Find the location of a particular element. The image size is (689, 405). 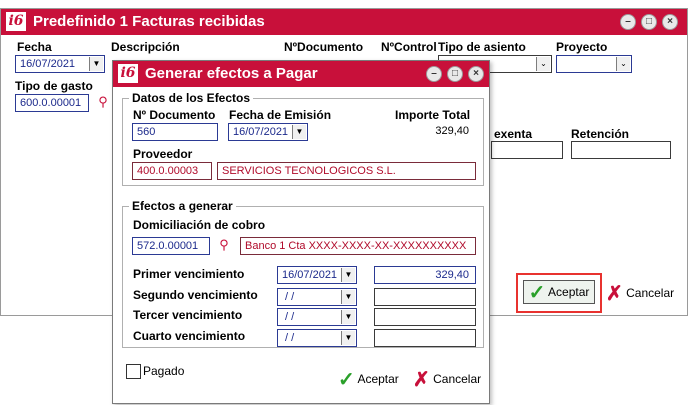

proyecto-select: ⌄ is located at coordinates (594, 64).